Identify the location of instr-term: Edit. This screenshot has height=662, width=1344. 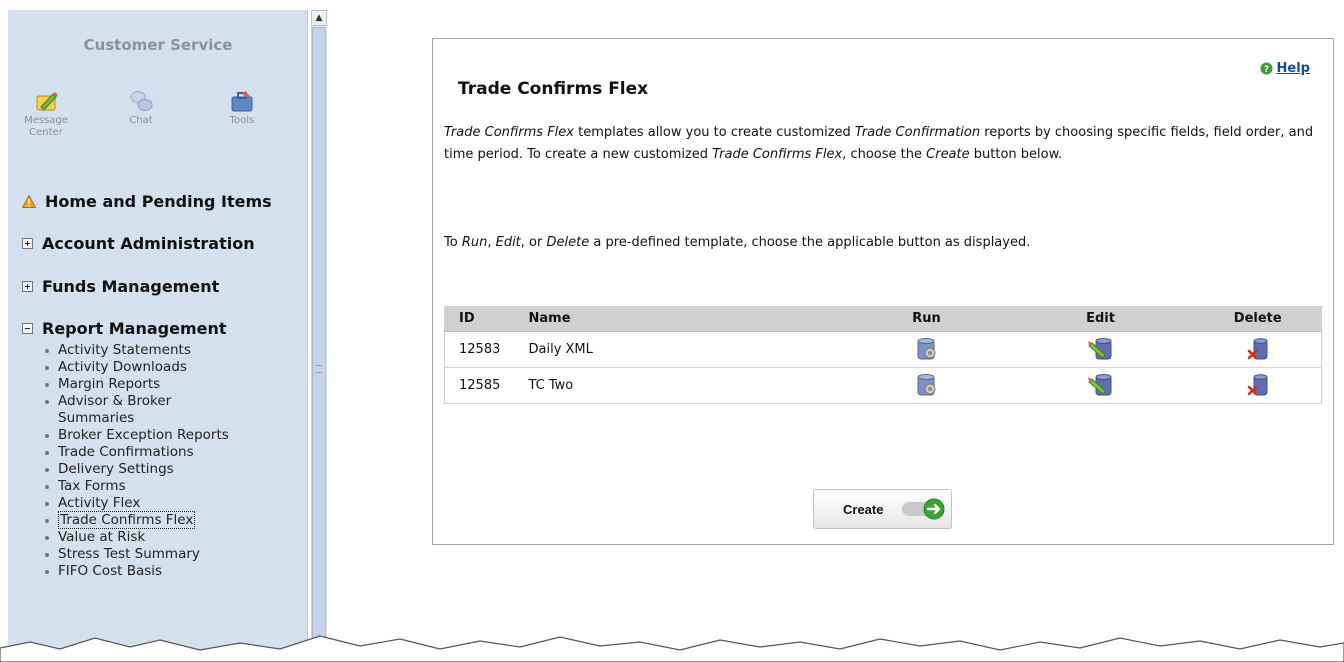
(508, 242).